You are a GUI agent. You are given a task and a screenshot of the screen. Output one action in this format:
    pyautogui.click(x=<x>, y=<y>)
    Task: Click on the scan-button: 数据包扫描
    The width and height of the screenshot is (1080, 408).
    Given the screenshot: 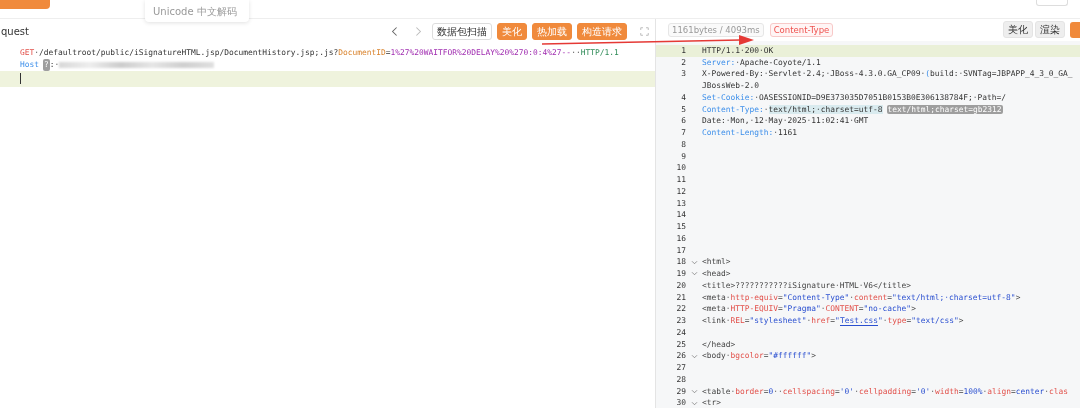 What is the action you would take?
    pyautogui.click(x=462, y=31)
    